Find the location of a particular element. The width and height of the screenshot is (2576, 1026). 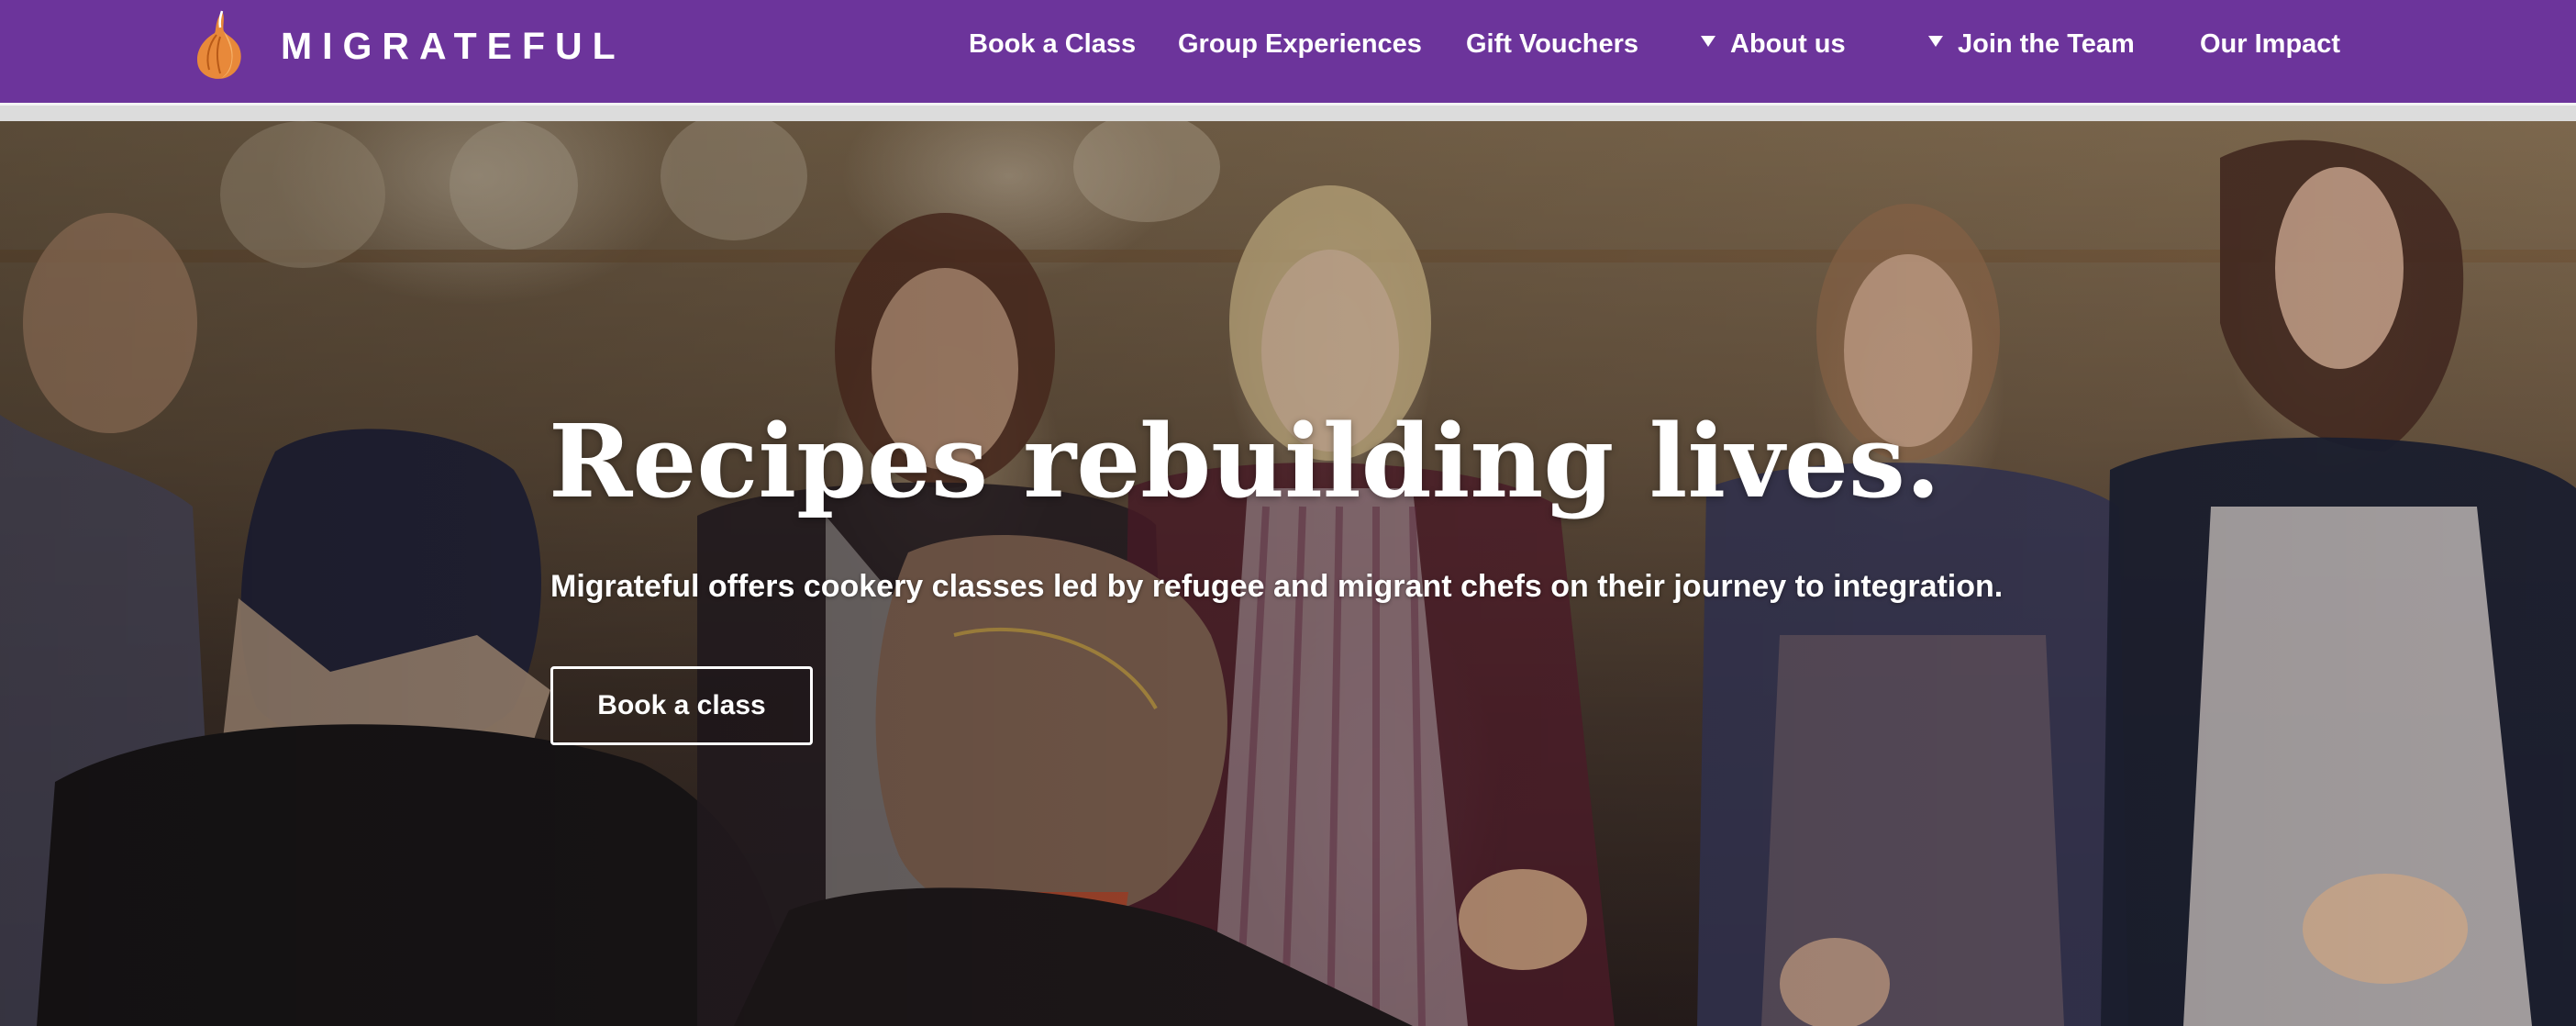

nav-our-impact: Our Impact is located at coordinates (2270, 44).